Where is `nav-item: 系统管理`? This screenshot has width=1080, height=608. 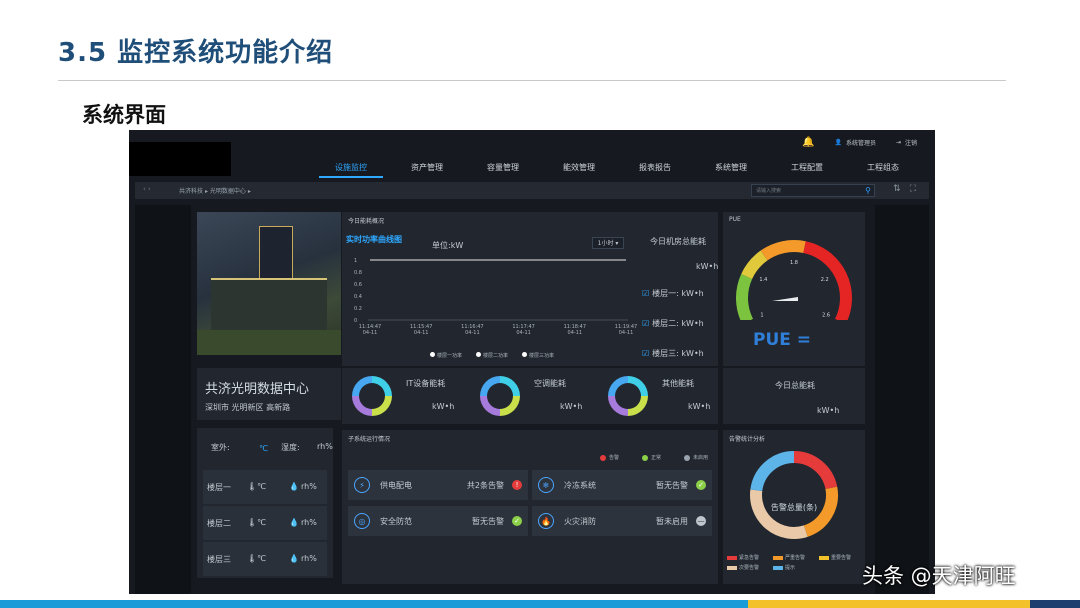 nav-item: 系统管理 is located at coordinates (731, 169).